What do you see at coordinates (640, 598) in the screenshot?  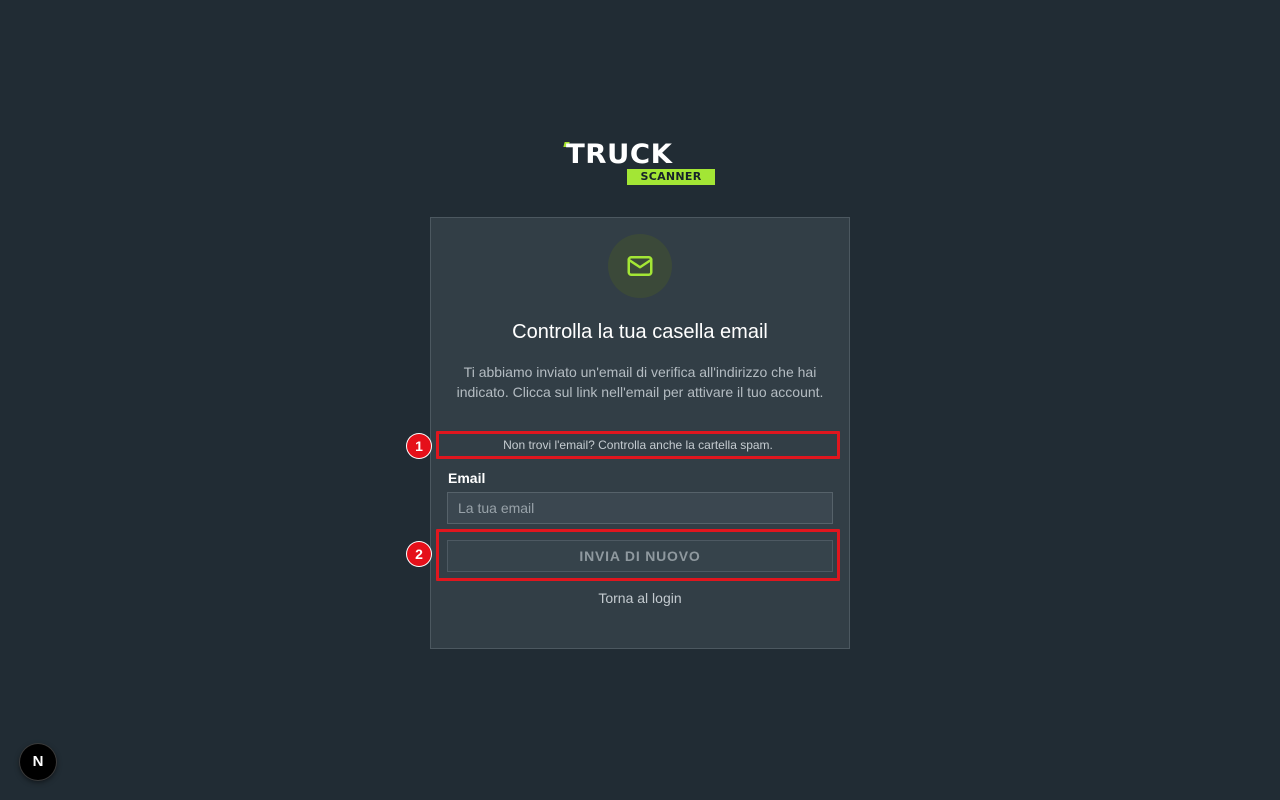 I see `back-to-login-link: Torna al login` at bounding box center [640, 598].